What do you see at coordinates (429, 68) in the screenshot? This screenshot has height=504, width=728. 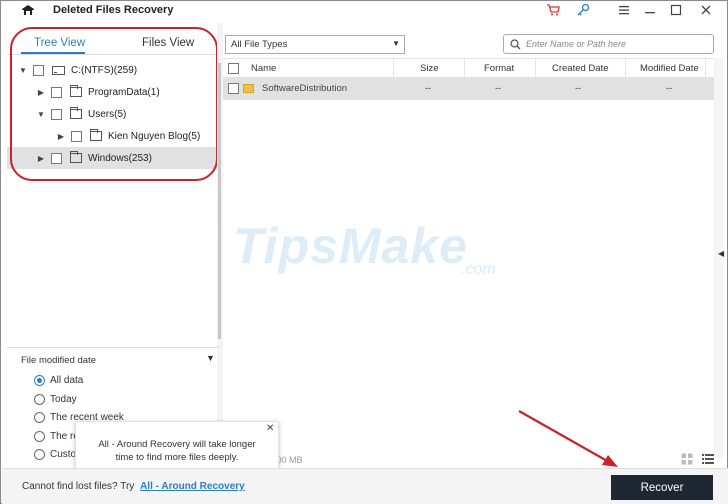 I see `column-size: Size` at bounding box center [429, 68].